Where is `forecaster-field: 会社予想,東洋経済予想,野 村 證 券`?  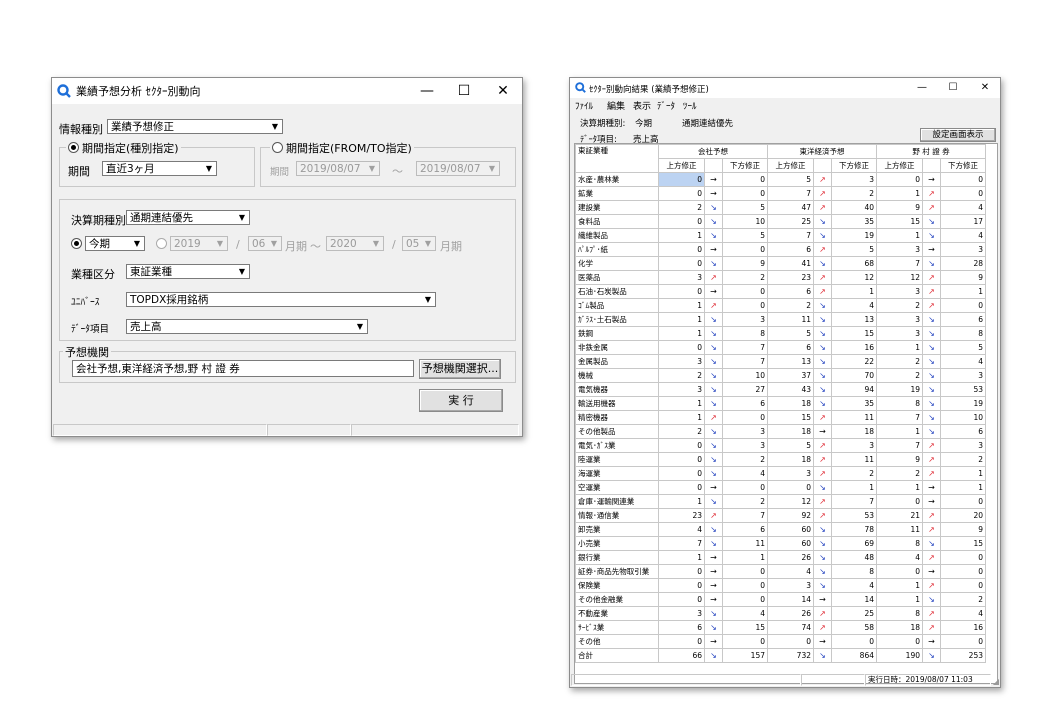
forecaster-field: 会社予想,東洋経済予想,野 村 證 券 is located at coordinates (243, 368).